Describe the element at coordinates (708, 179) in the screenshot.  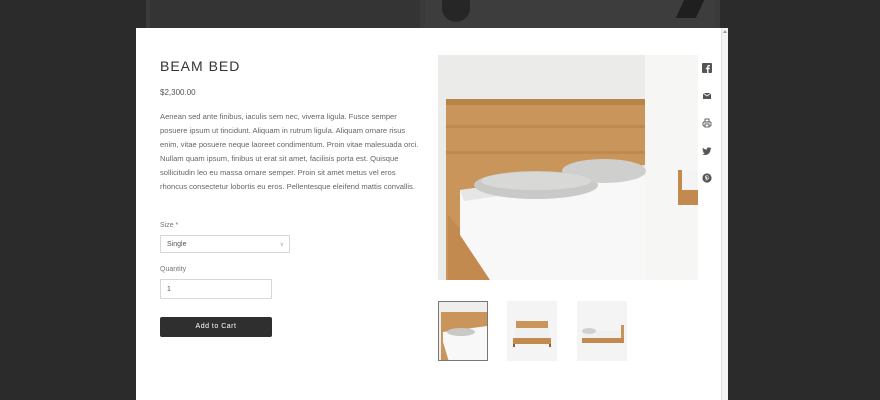
I see `pinterest-icon` at that location.